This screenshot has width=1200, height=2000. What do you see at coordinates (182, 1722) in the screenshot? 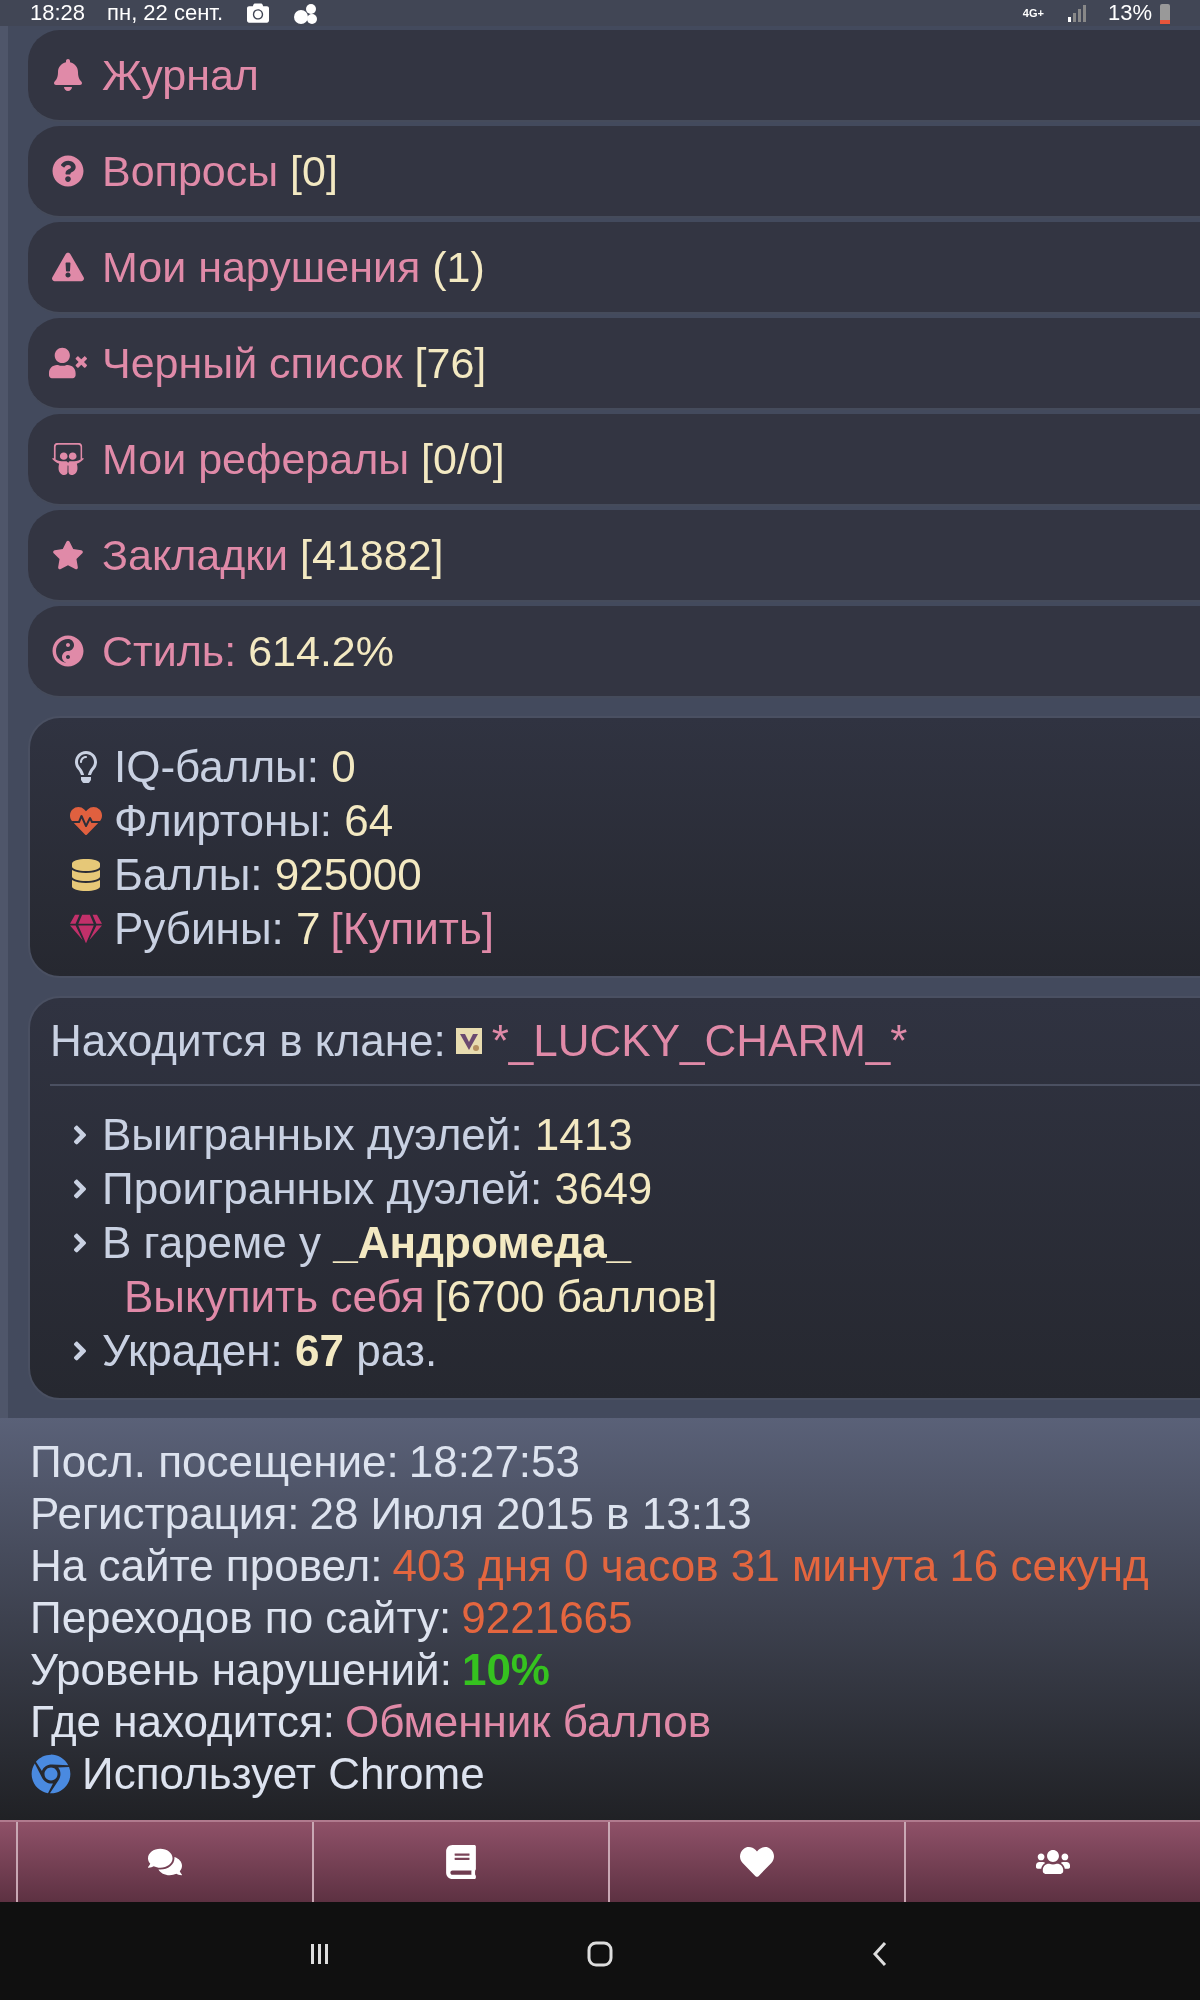
I see `info-label: Где находится:` at bounding box center [182, 1722].